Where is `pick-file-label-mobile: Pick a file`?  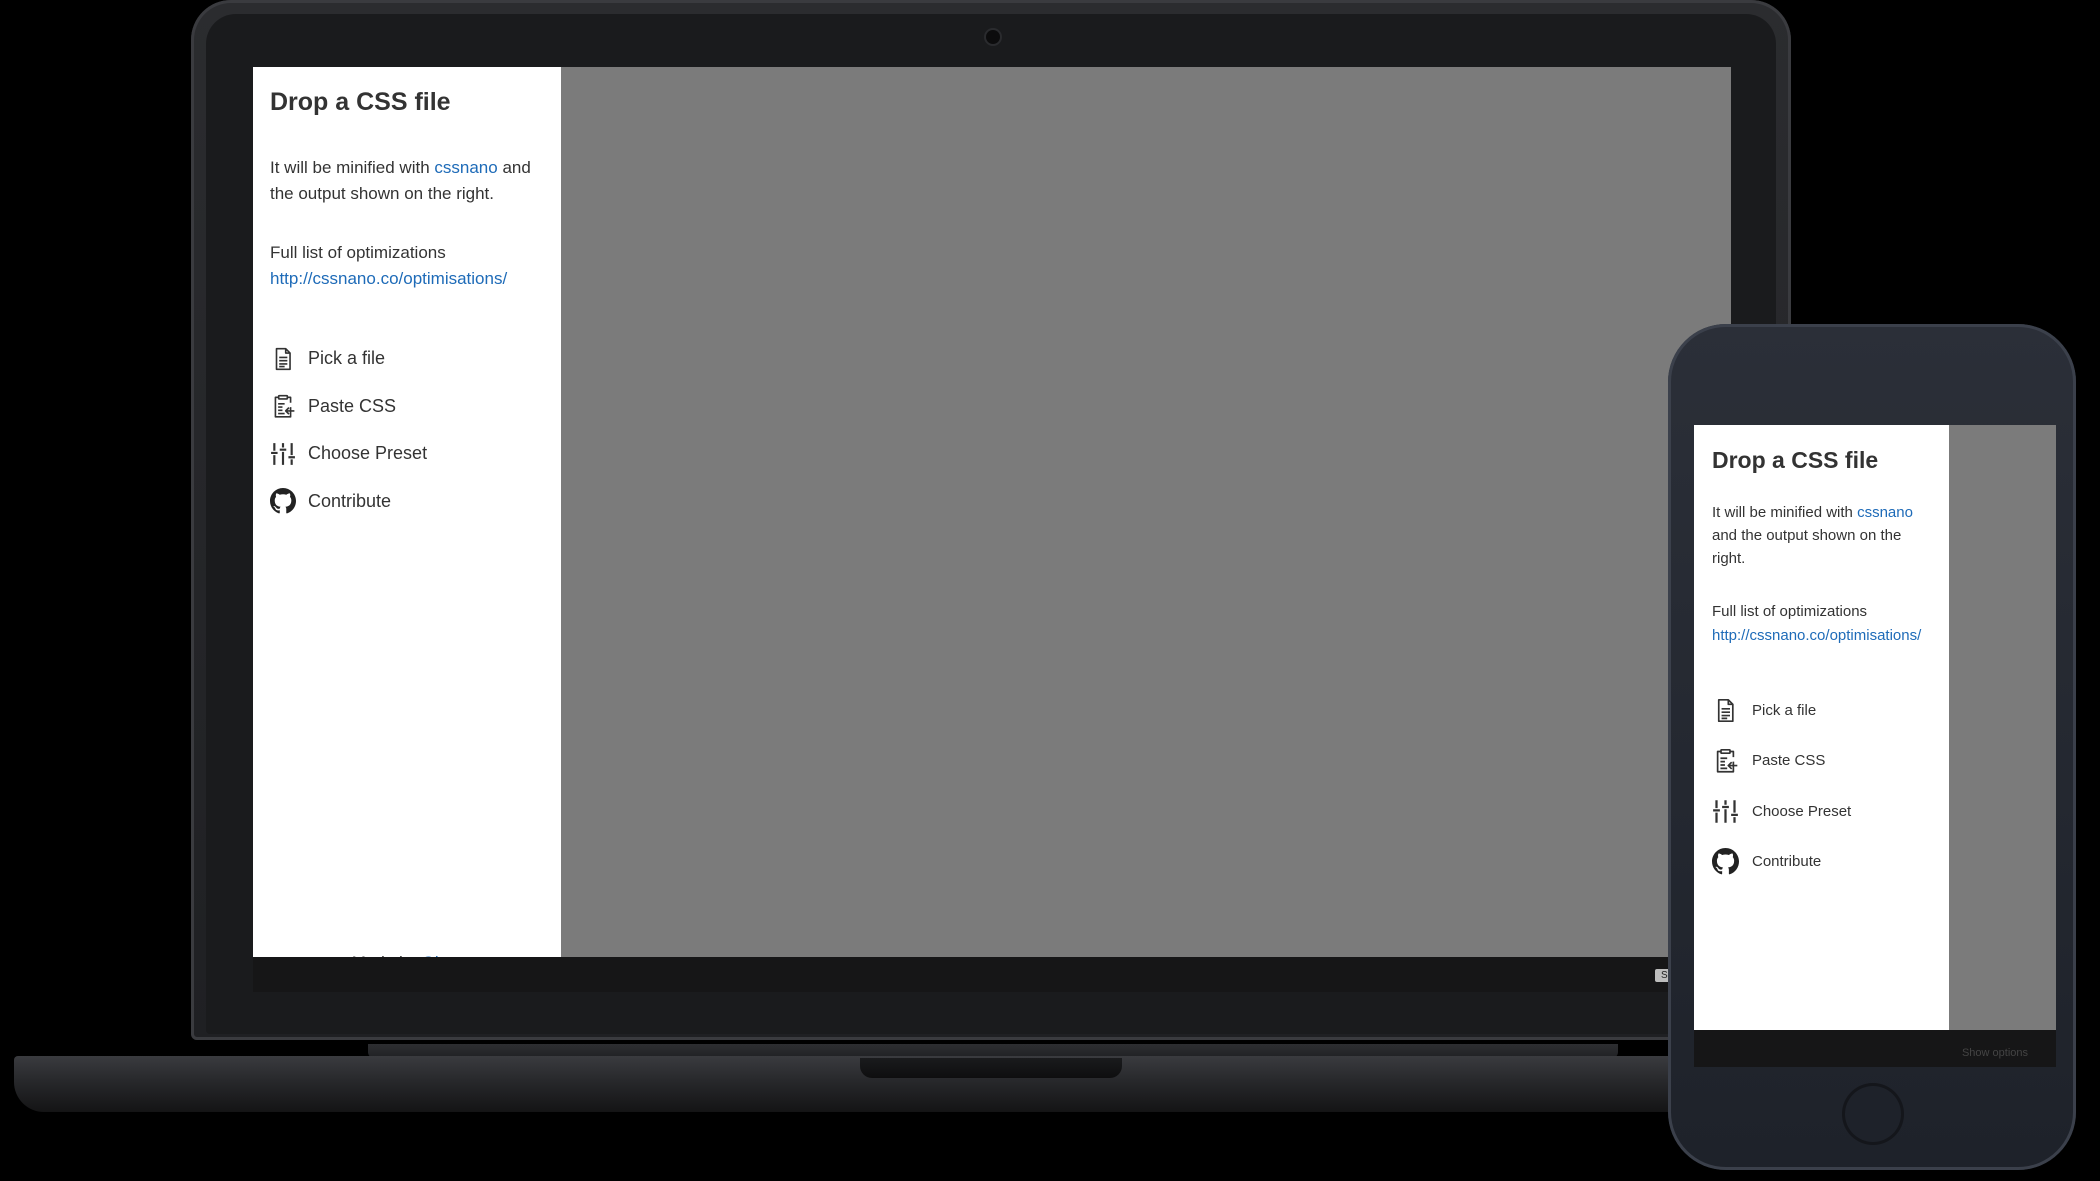
pick-file-label-mobile: Pick a file is located at coordinates (1784, 710).